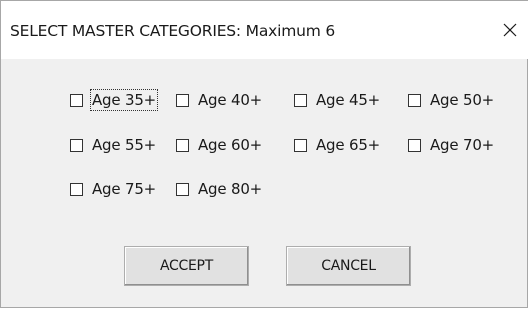 This screenshot has width=529, height=309. What do you see at coordinates (348, 145) in the screenshot?
I see `checkbox-label: Age 65+` at bounding box center [348, 145].